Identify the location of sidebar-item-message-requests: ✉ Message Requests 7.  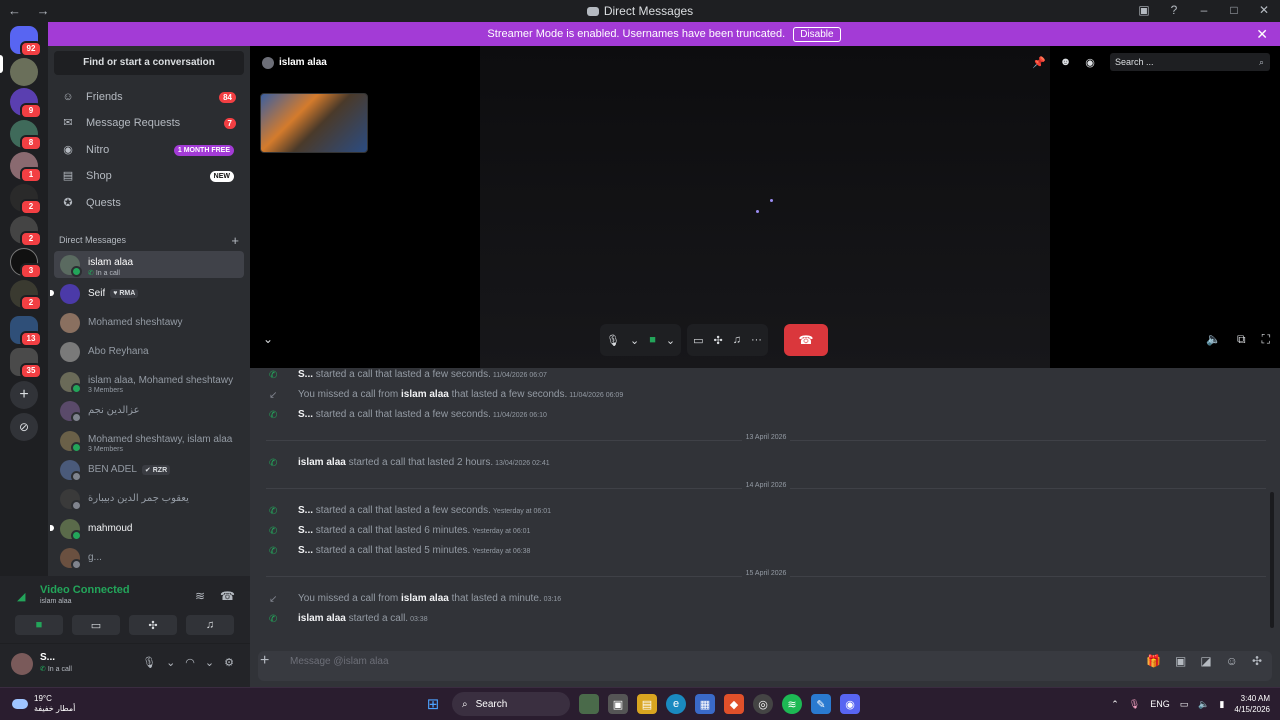
(149, 123).